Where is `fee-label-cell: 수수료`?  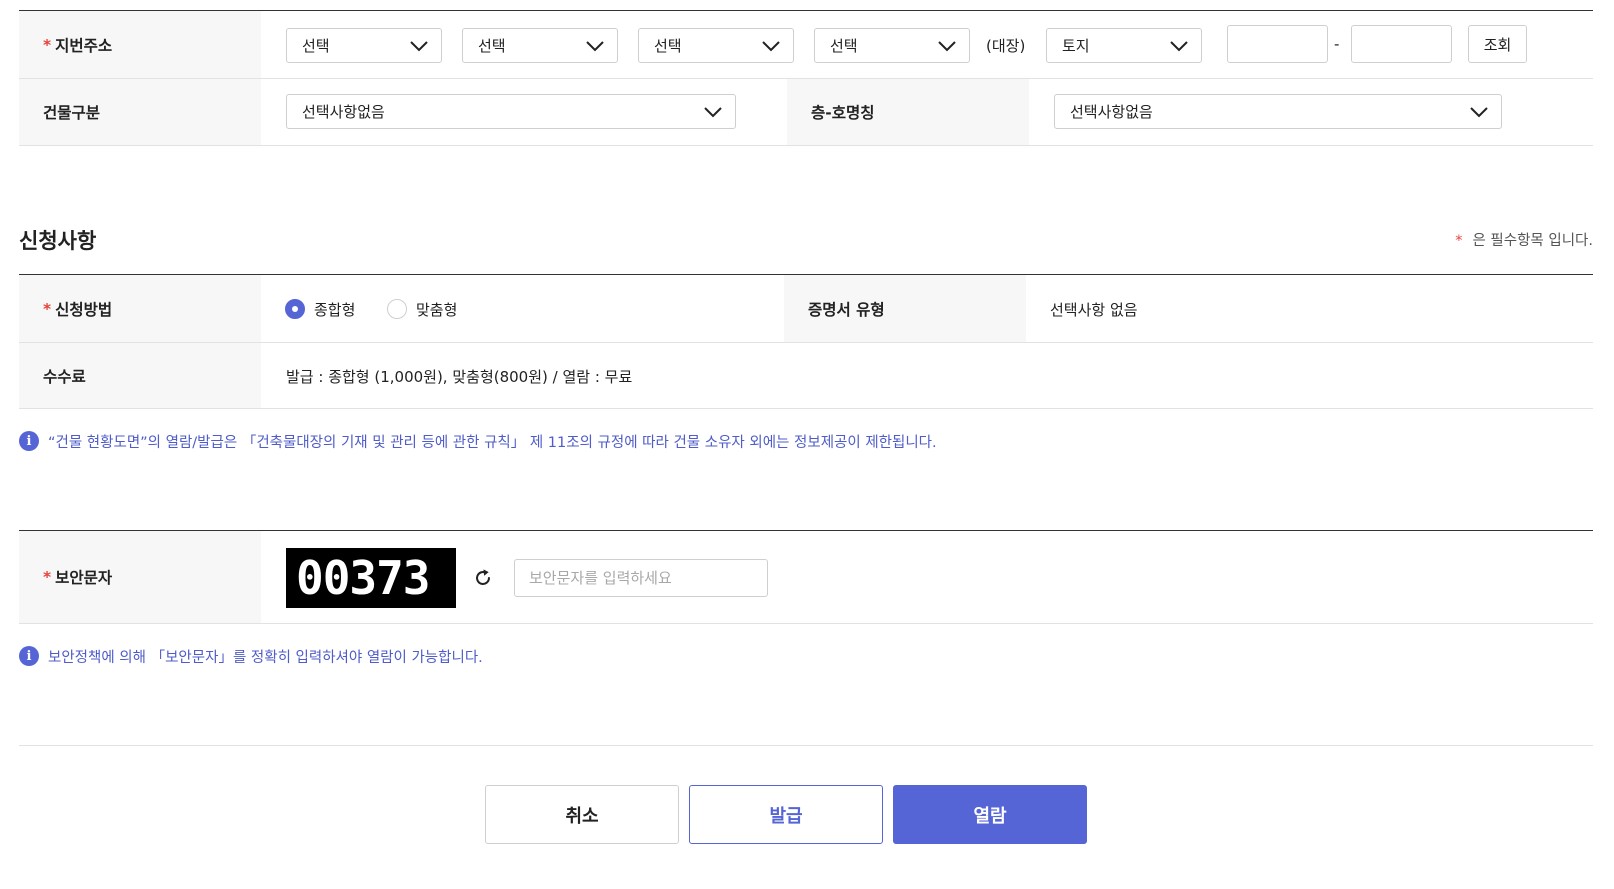 fee-label-cell: 수수료 is located at coordinates (140, 375).